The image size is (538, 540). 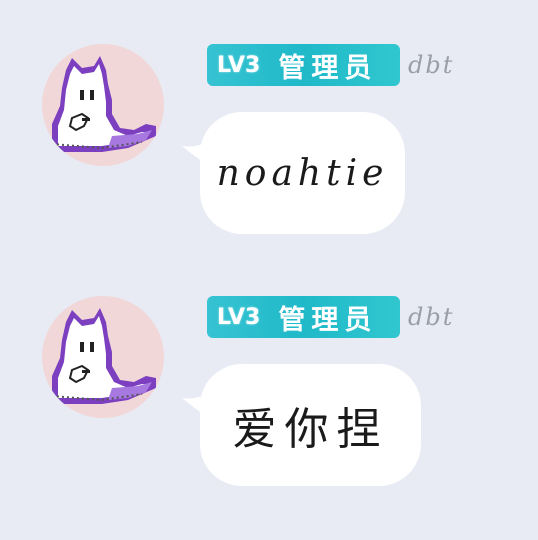 I want to click on message-bubble: noahtie, so click(x=302, y=173).